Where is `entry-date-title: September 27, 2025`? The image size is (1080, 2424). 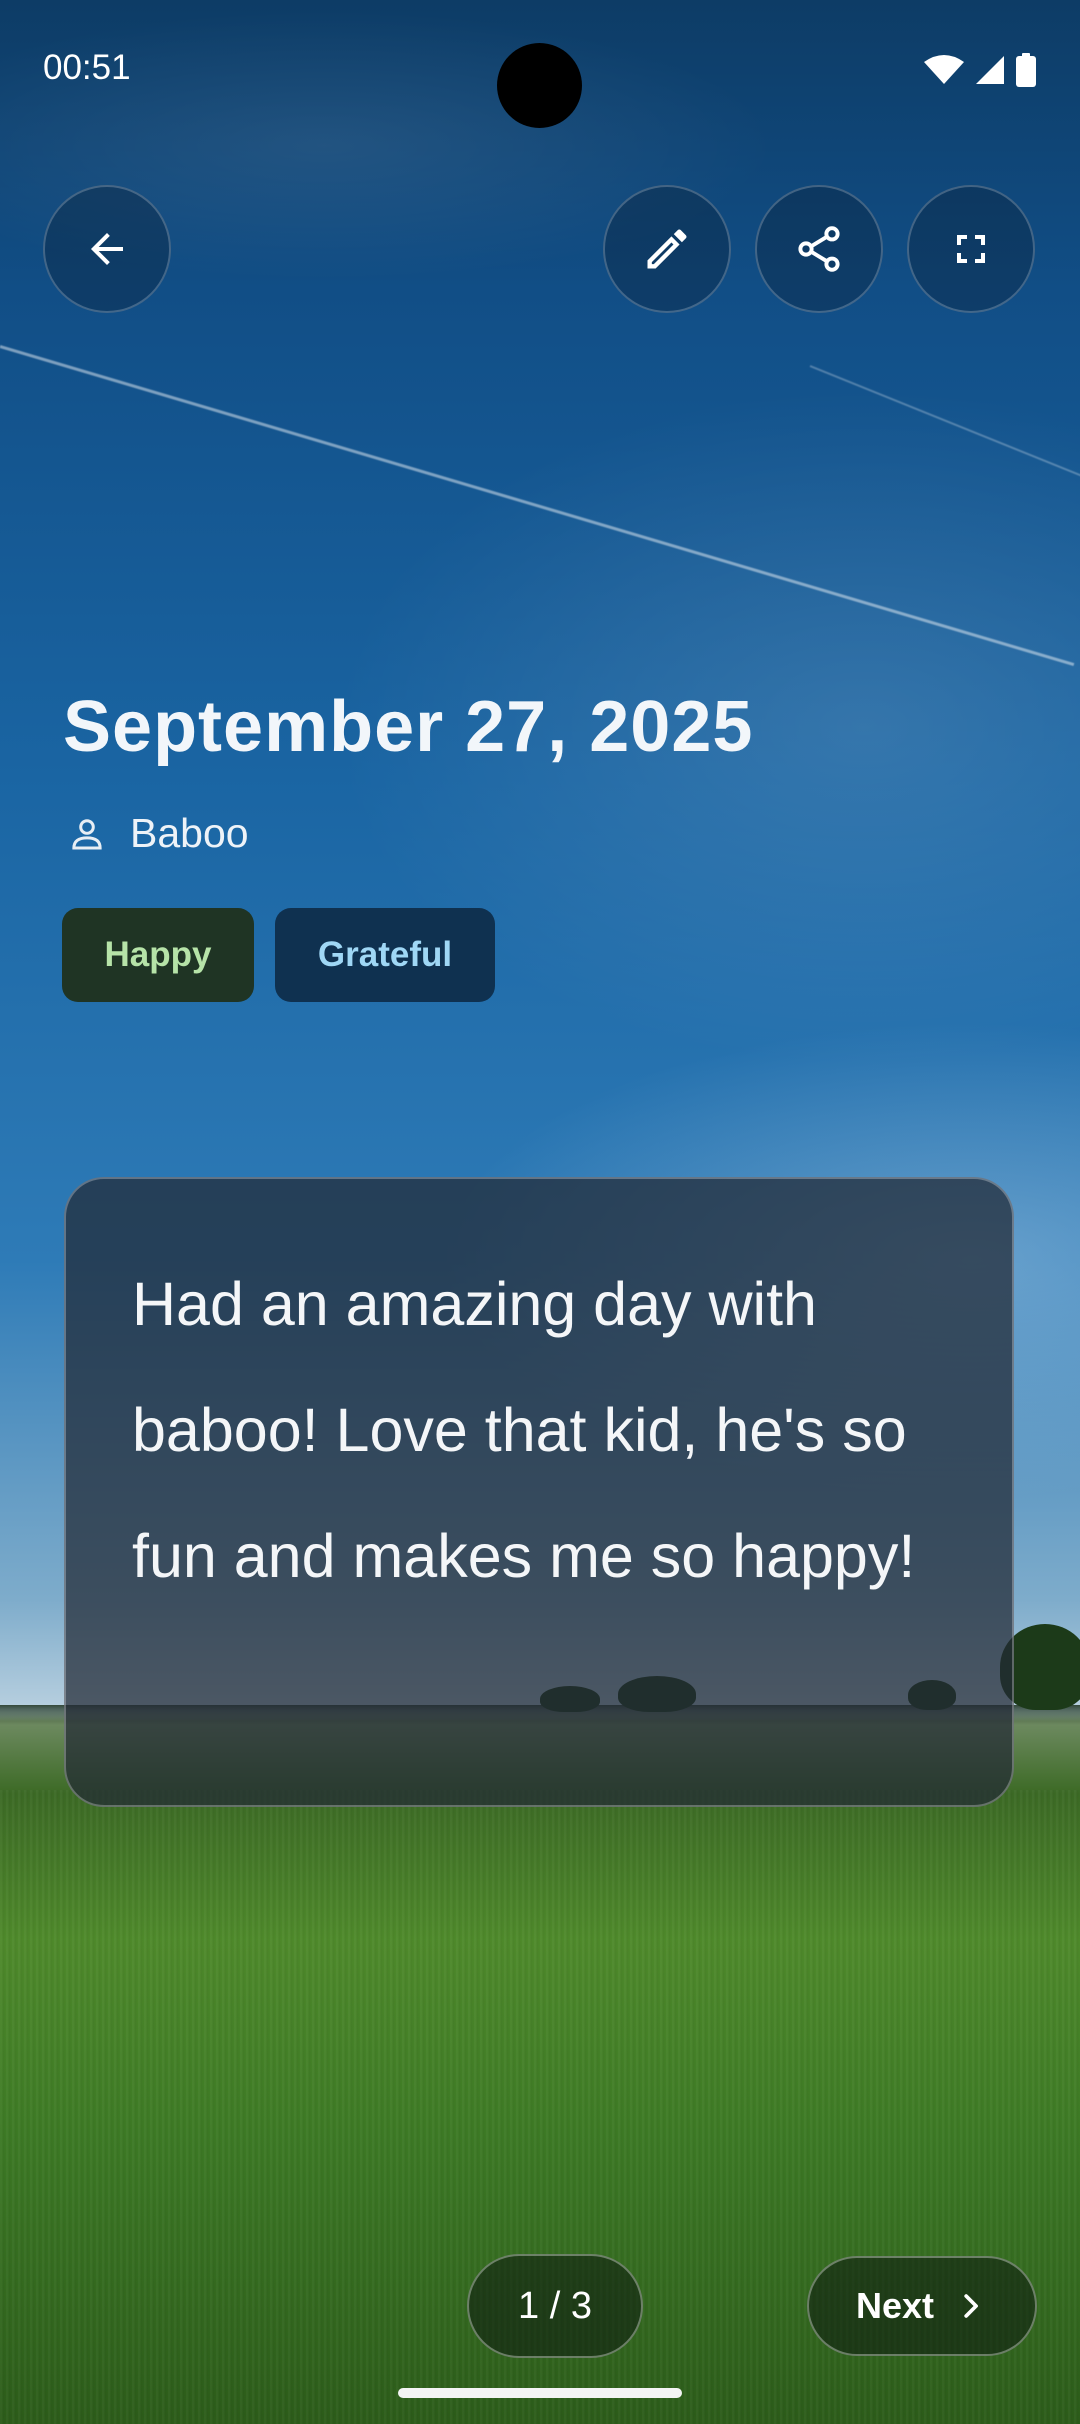
entry-date-title: September 27, 2025 is located at coordinates (408, 727).